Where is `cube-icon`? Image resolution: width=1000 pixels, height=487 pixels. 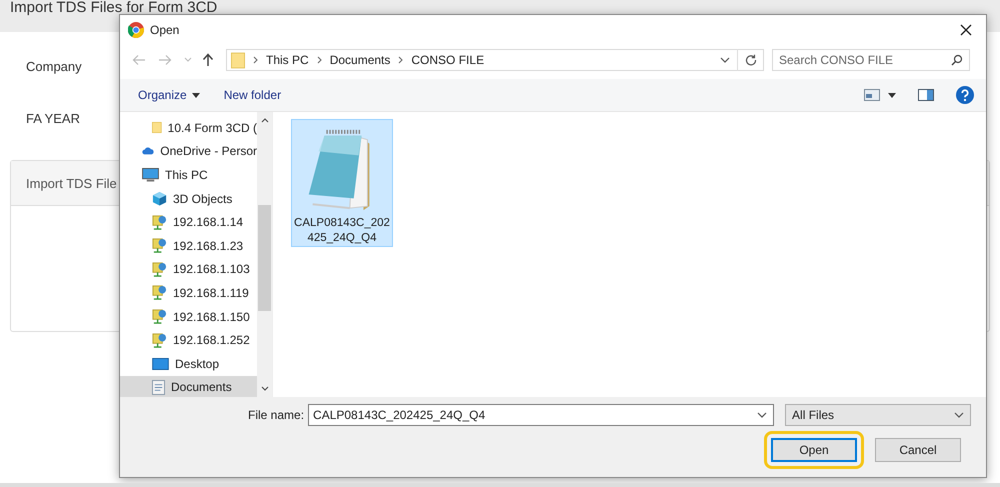 cube-icon is located at coordinates (159, 198).